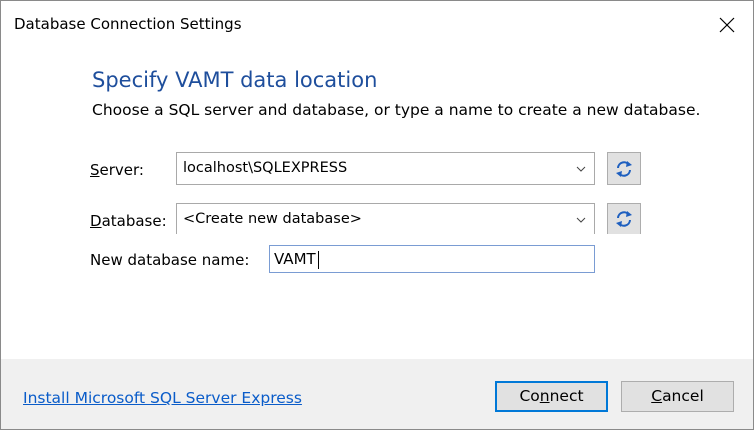 The image size is (754, 430). What do you see at coordinates (529, 396) in the screenshot?
I see `connect-label-start: Co` at bounding box center [529, 396].